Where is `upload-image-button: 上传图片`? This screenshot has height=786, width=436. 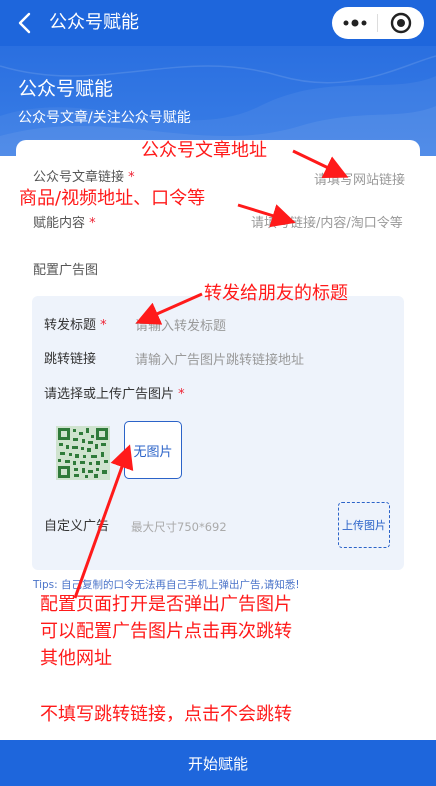 upload-image-button: 上传图片 is located at coordinates (364, 525).